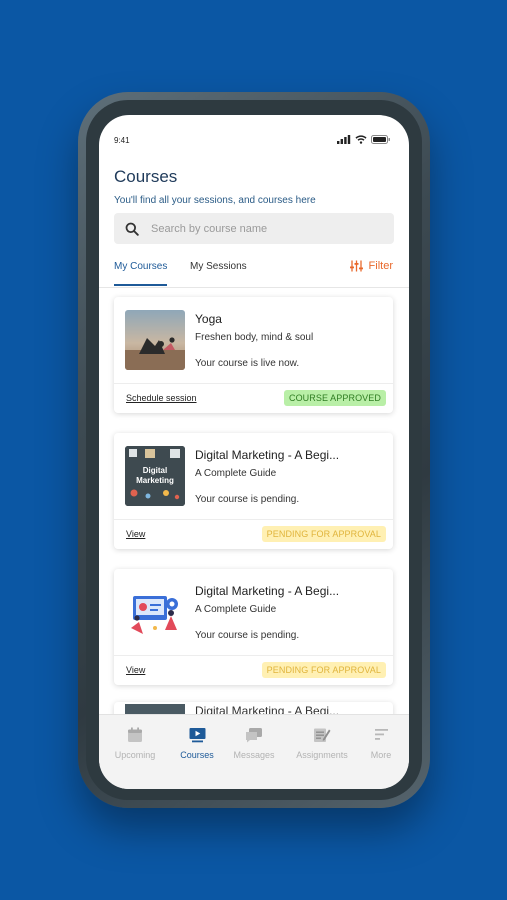  What do you see at coordinates (254, 337) in the screenshot?
I see `course-subtitle: Freshen body, mind & soul` at bounding box center [254, 337].